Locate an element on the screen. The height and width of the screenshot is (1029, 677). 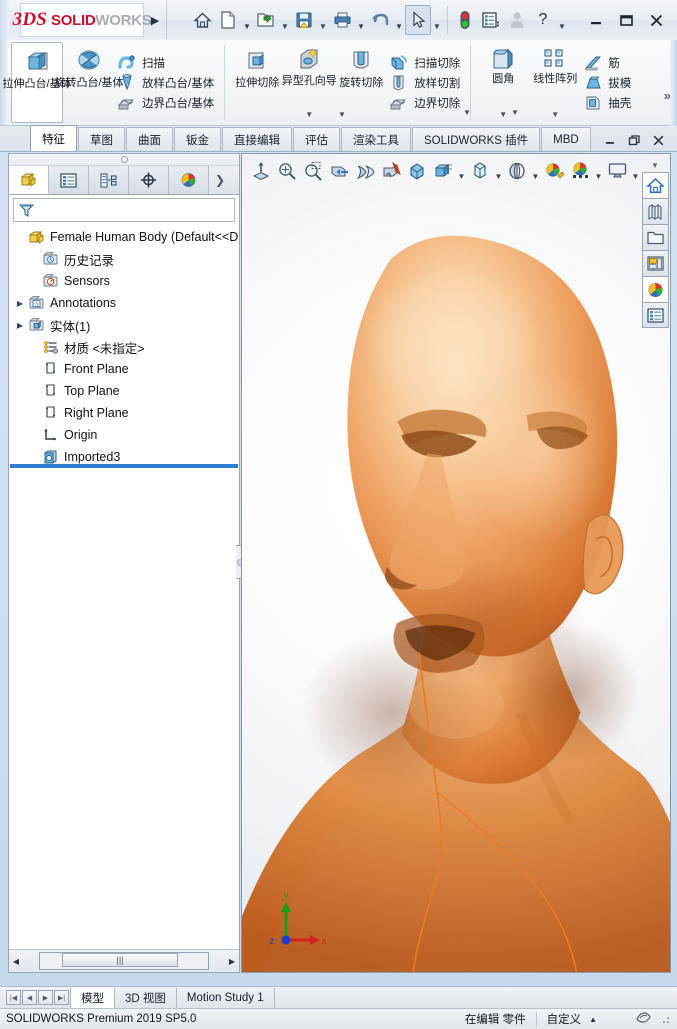
previous-view-icon is located at coordinates (313, 171).